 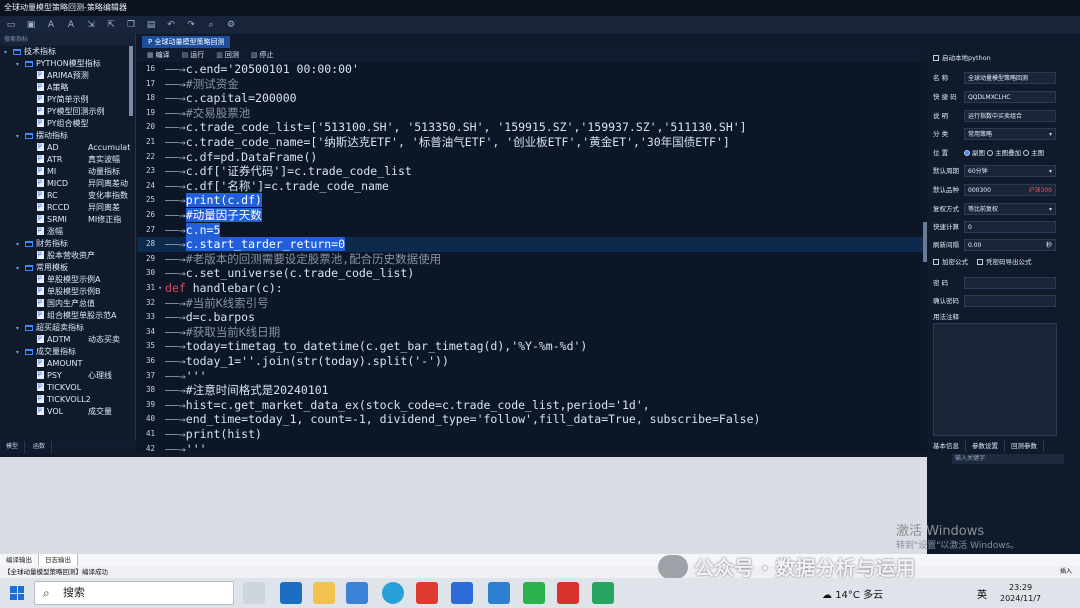 I want to click on indicator-search-input: 搜索指标, so click(x=67, y=40).